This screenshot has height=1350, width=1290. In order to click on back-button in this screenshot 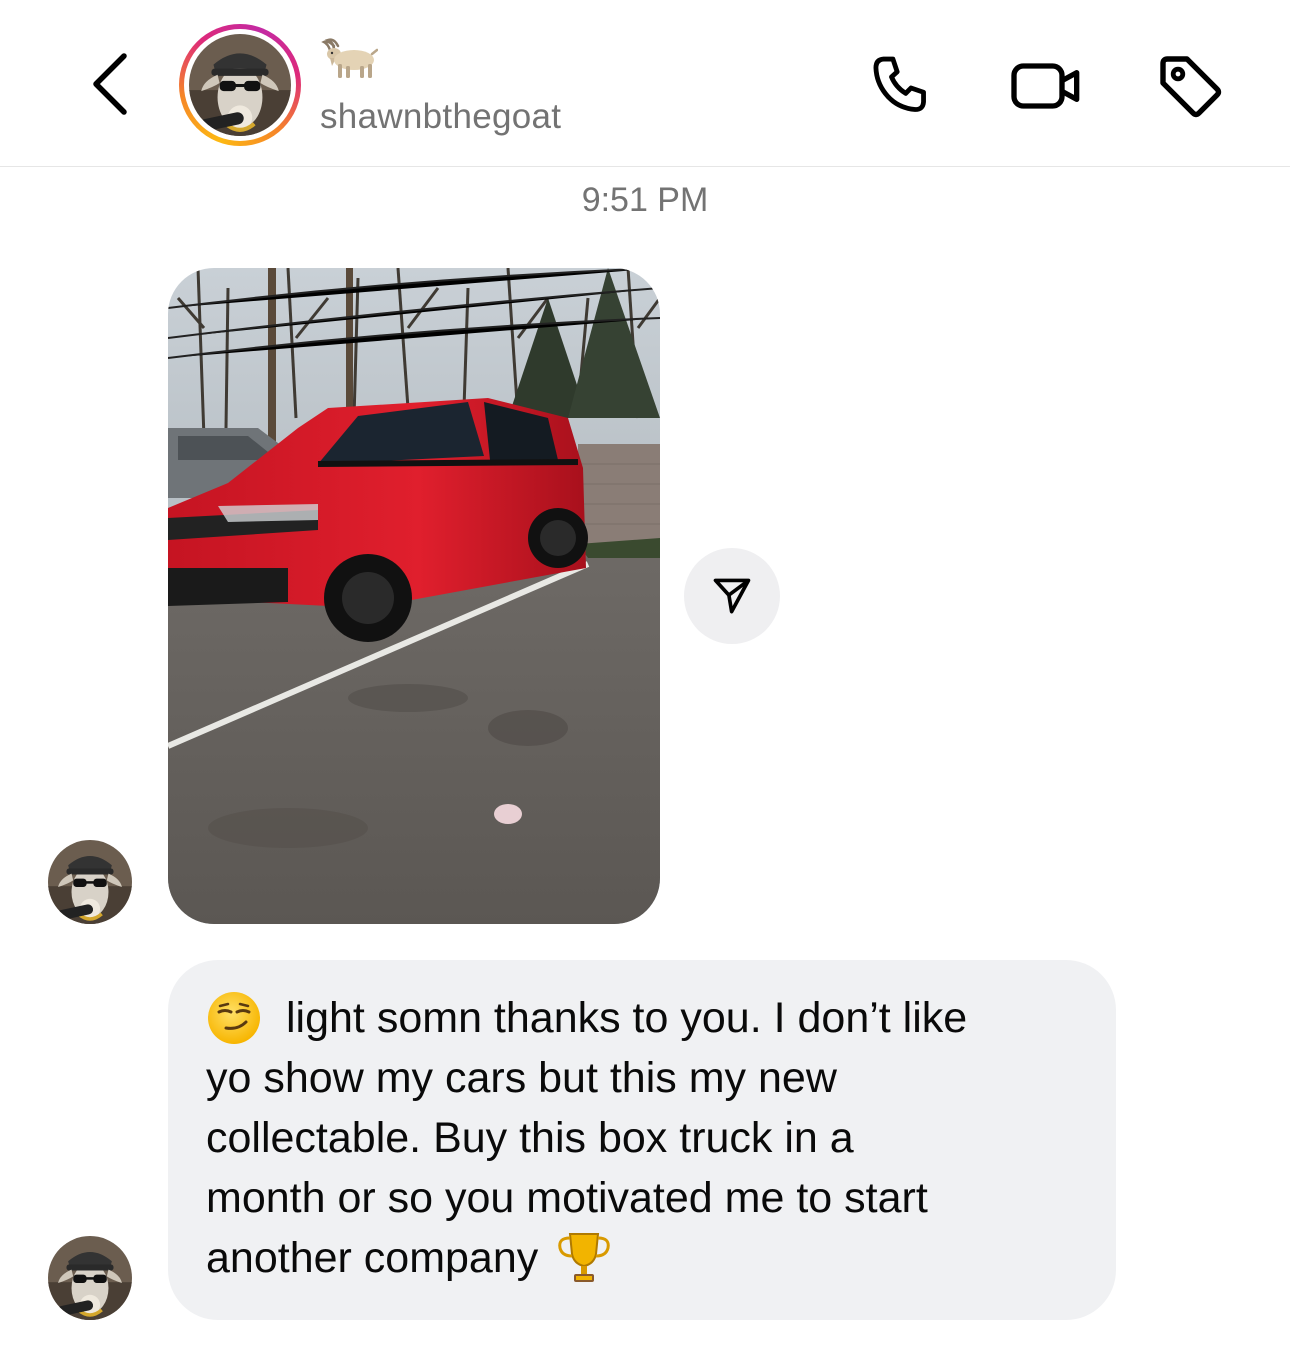, I will do `click(110, 84)`.